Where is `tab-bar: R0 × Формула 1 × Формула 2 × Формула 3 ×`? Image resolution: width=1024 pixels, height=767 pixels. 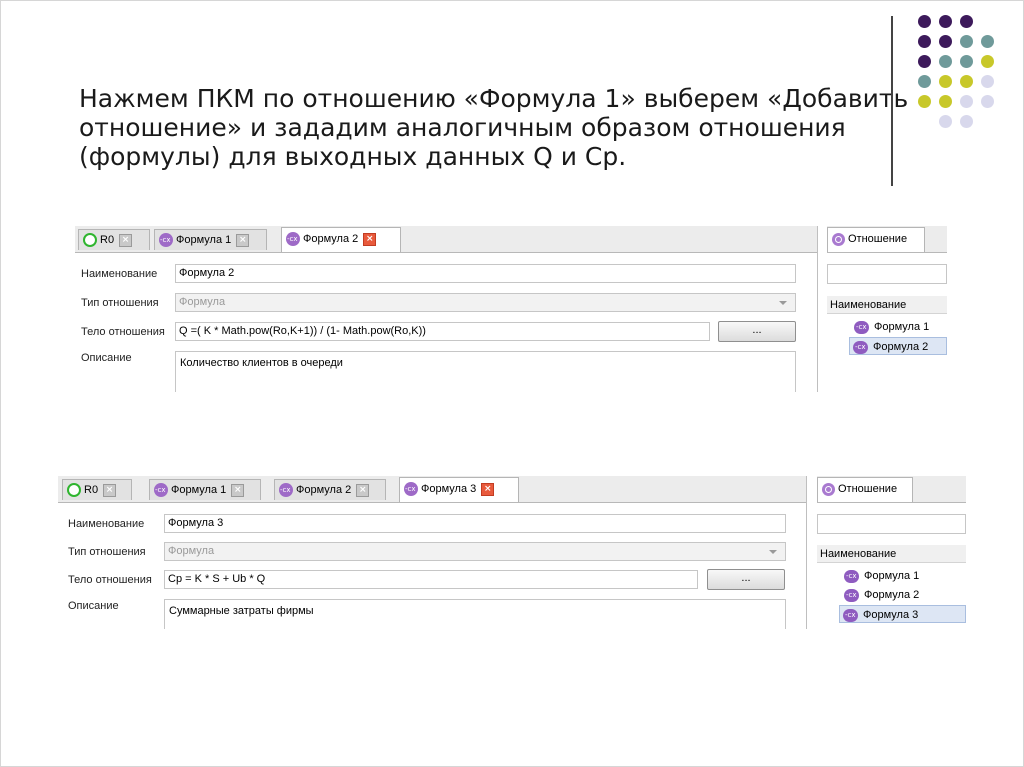
tab-bar: R0 × Формула 1 × Формула 2 × Формула 3 × is located at coordinates (432, 489).